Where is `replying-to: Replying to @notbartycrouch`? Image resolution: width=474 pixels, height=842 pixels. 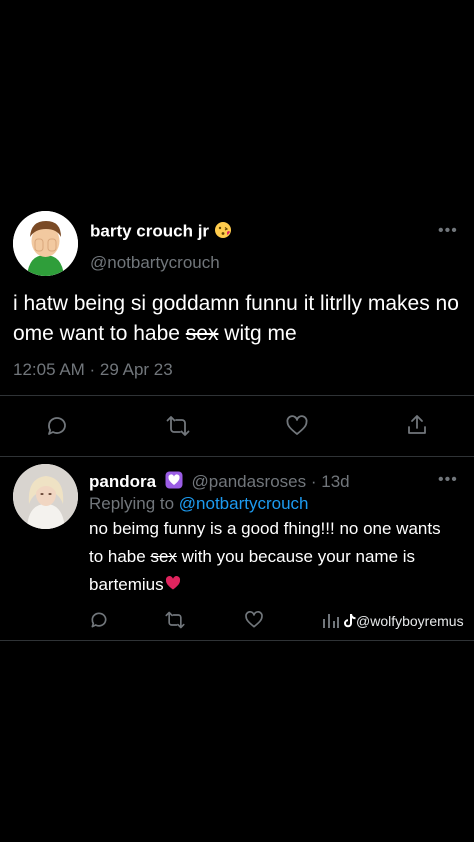 replying-to: Replying to @notbartycrouch is located at coordinates (199, 504).